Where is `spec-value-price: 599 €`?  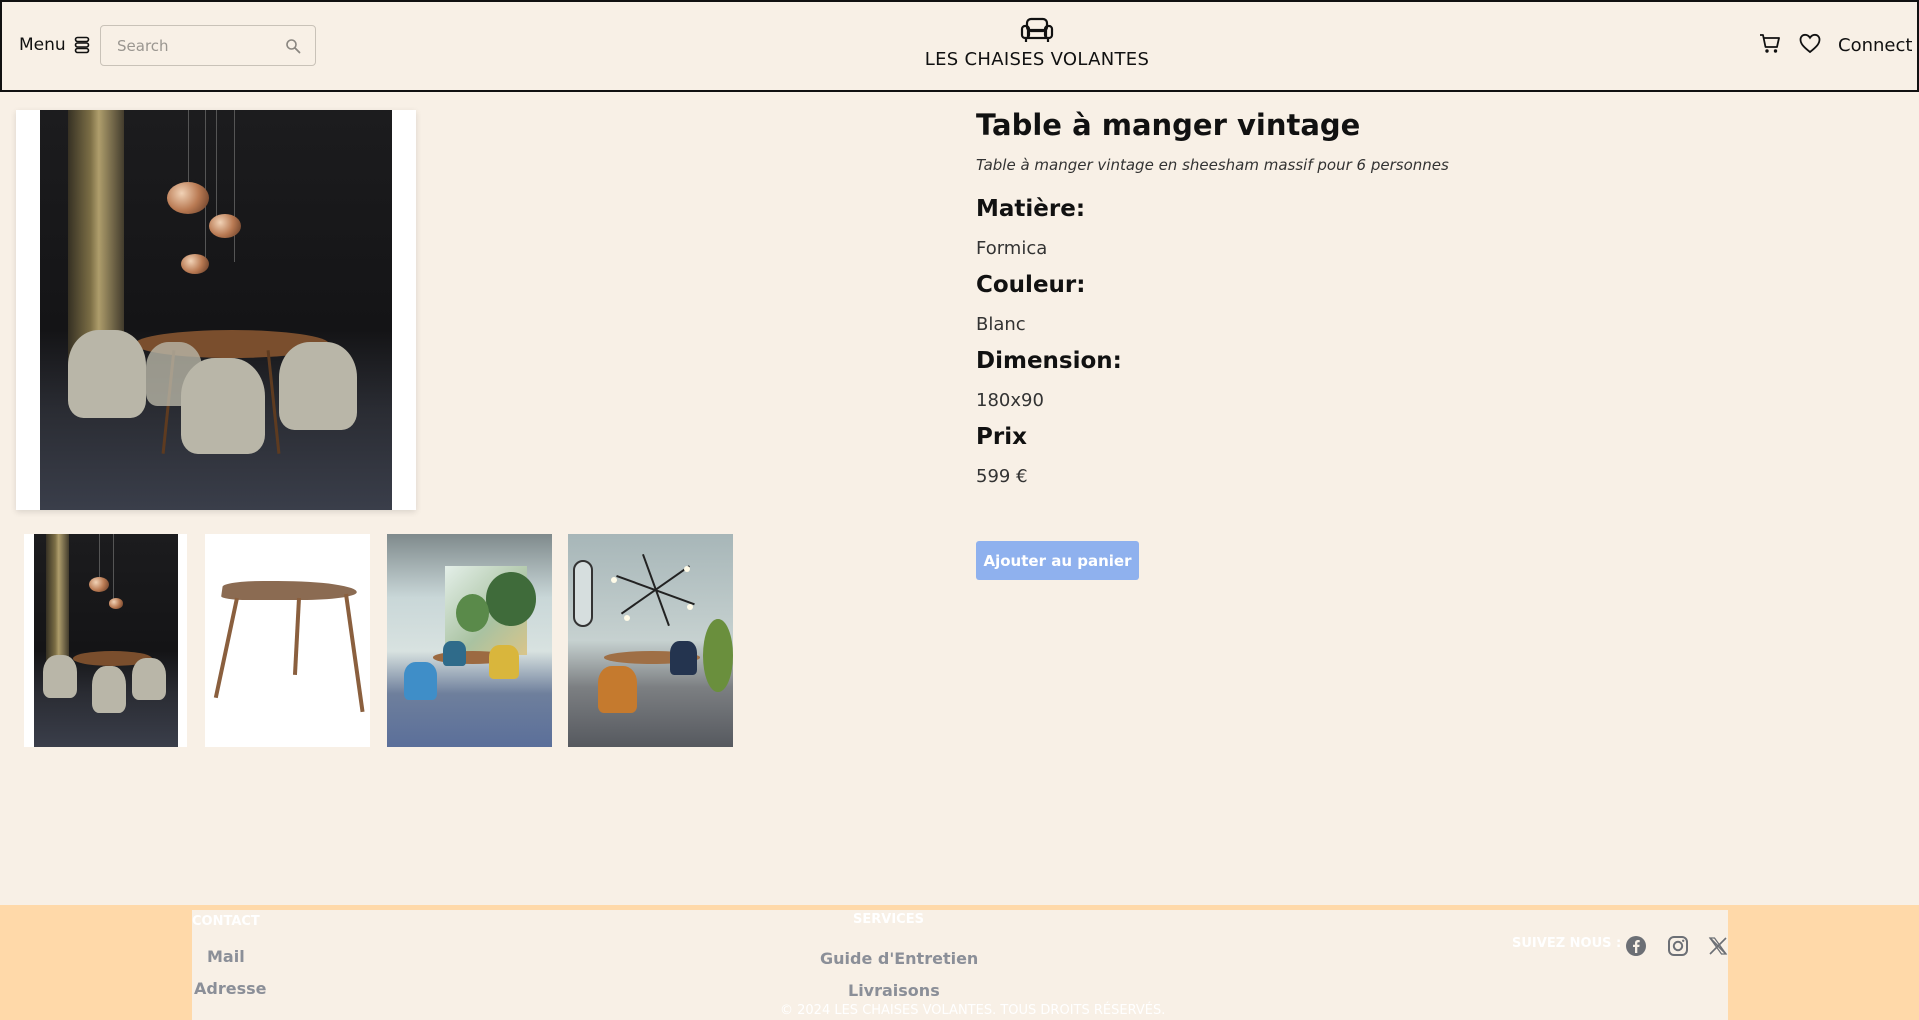 spec-value-price: 599 € is located at coordinates (1002, 476).